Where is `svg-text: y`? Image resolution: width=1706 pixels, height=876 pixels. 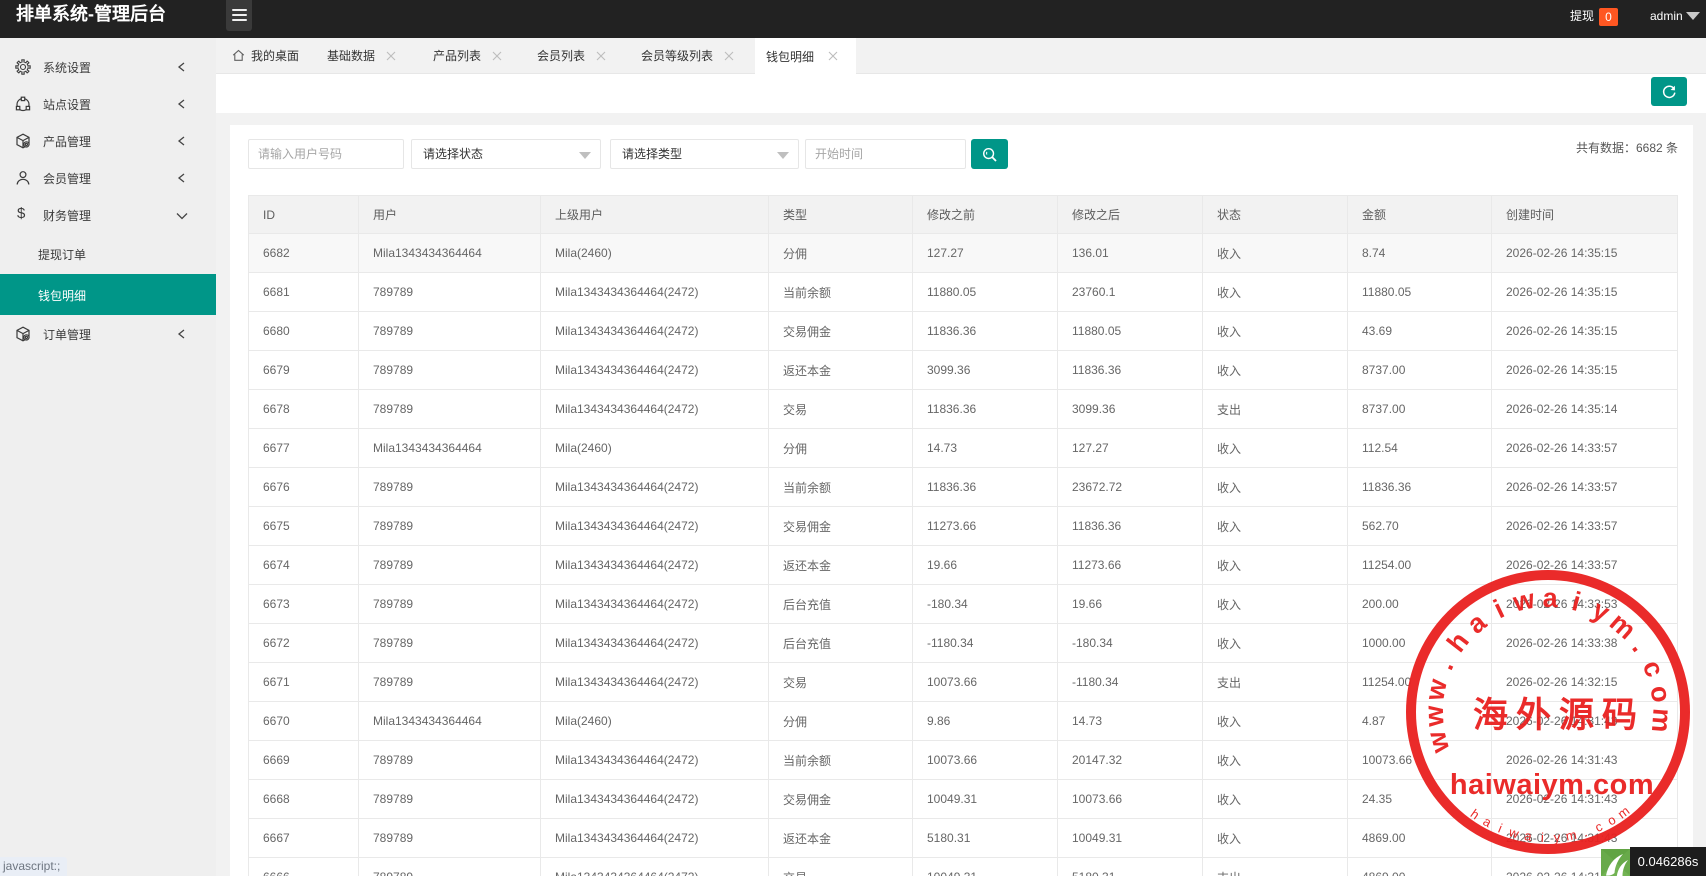
svg-text: y is located at coordinates (1557, 836).